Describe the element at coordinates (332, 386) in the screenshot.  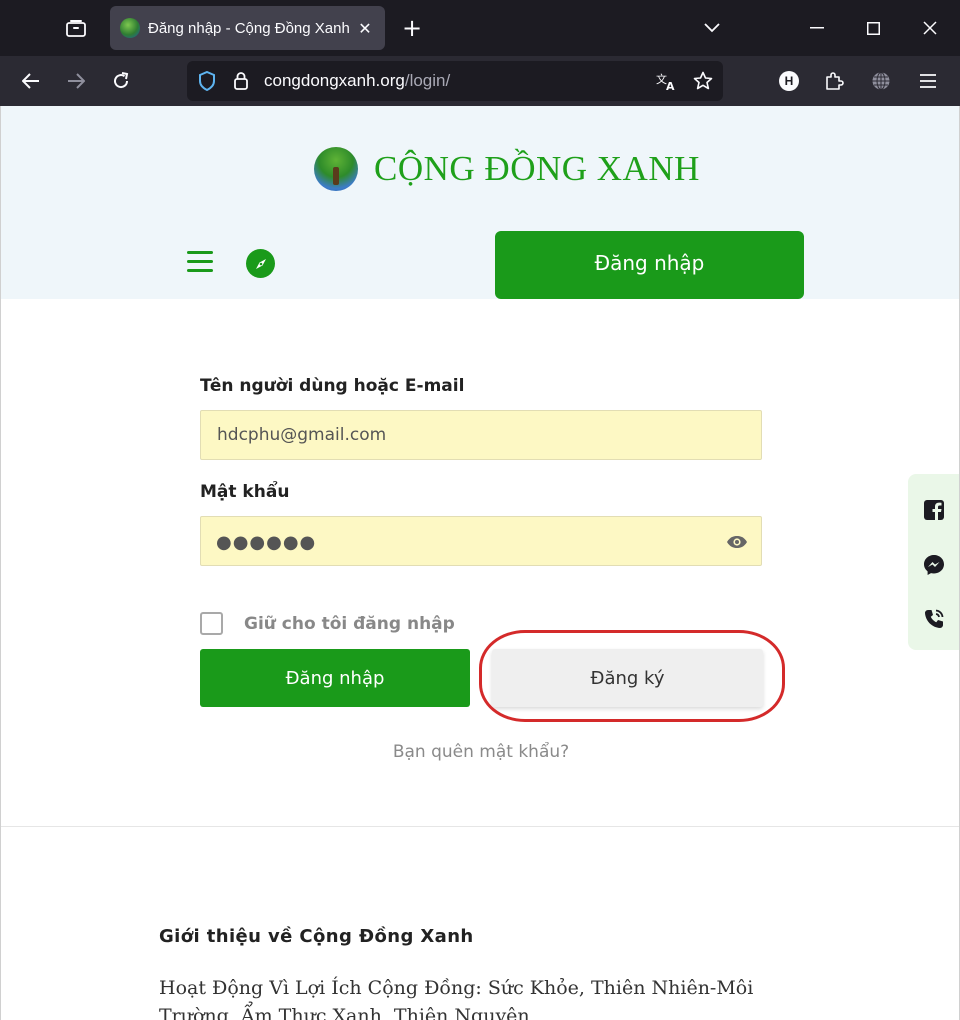
I see `username-label: Tên người dùng hoặc E-mail` at that location.